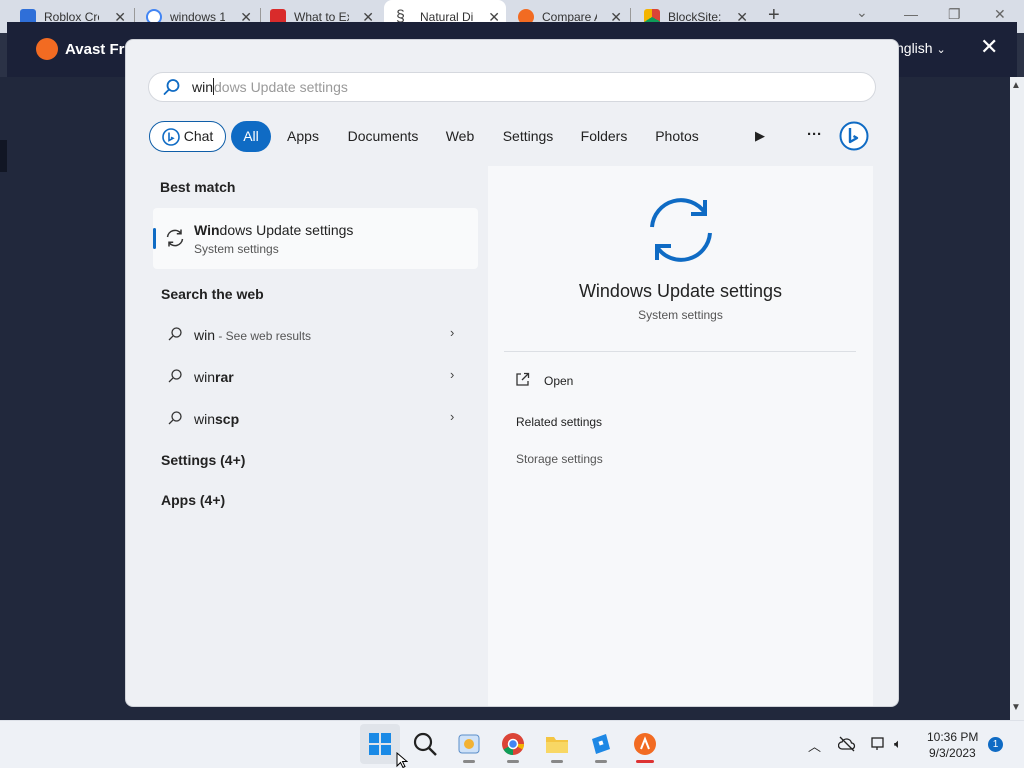 This screenshot has width=1024, height=768. What do you see at coordinates (469, 744) in the screenshot?
I see `gallery-app-icon` at bounding box center [469, 744].